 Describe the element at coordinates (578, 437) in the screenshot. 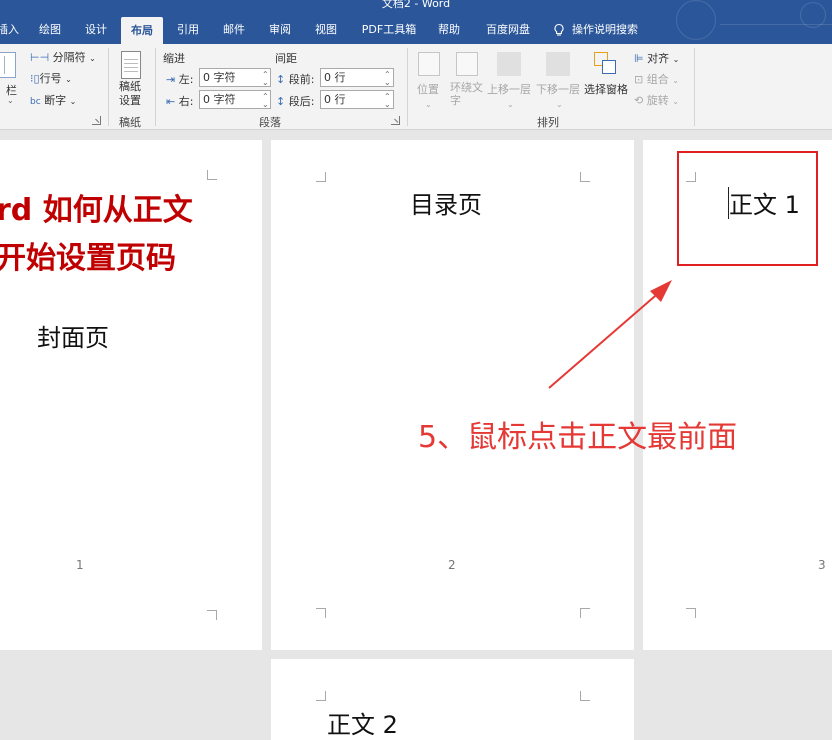

I see `instruction-annotation: 5、鼠标点击正文最前面` at that location.